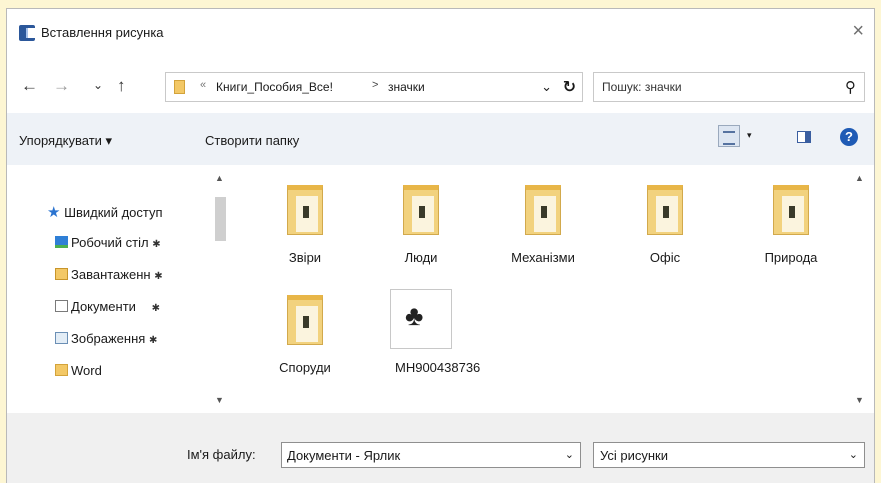  I want to click on sidebar-scrollbar: ▲ ▼, so click(220, 290).